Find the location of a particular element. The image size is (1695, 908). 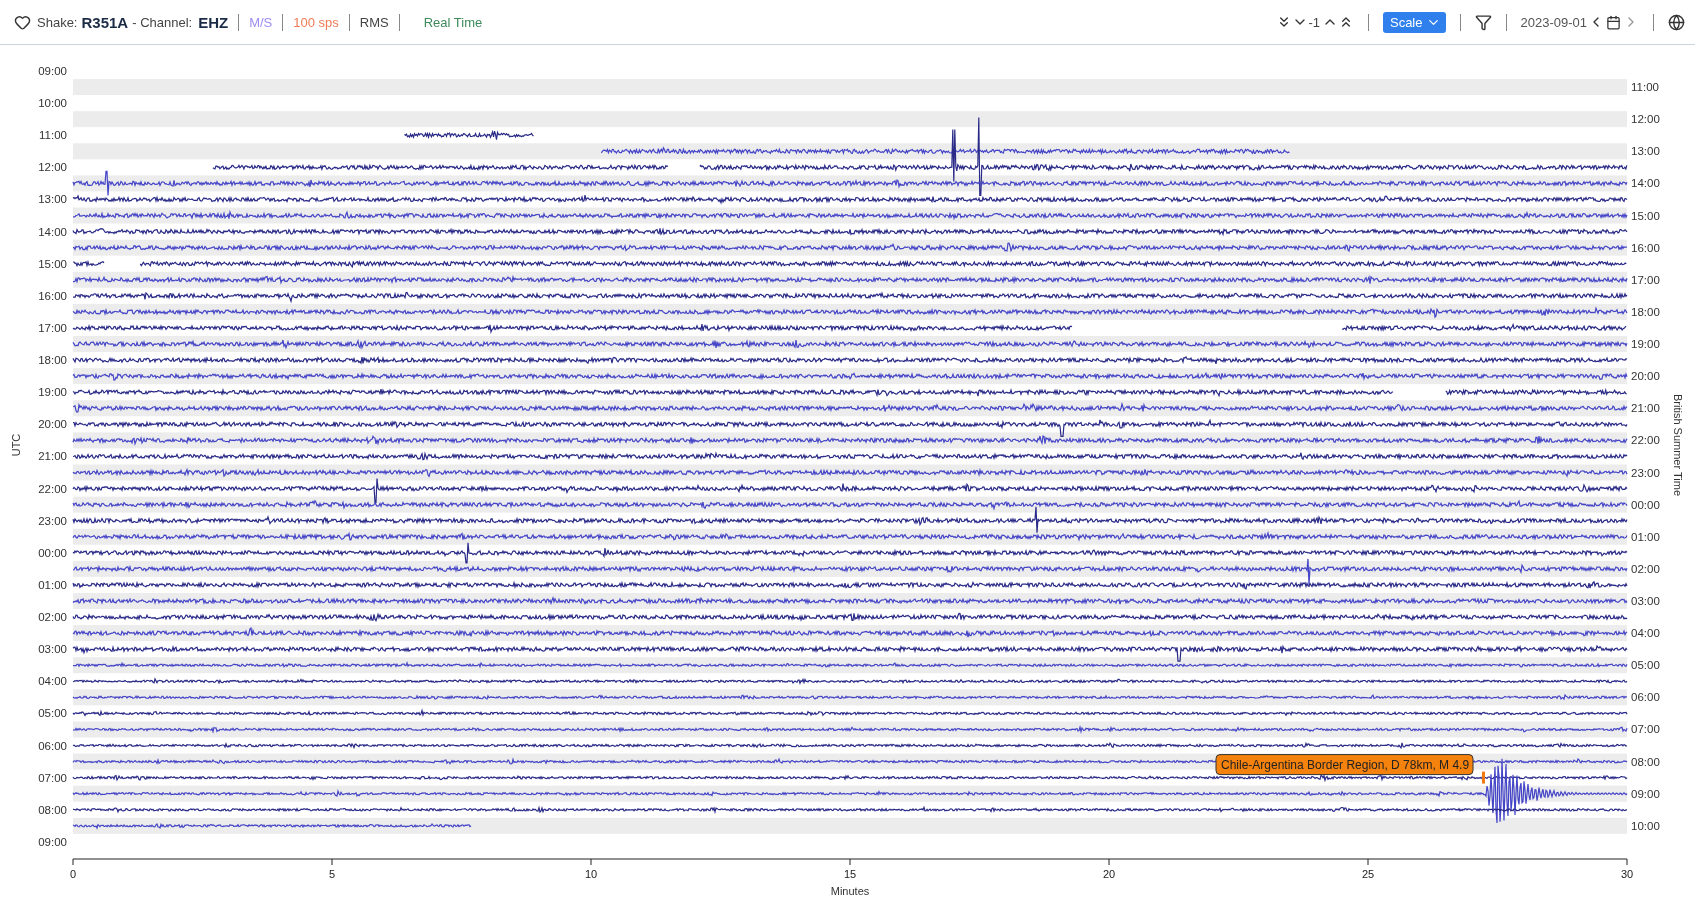

local-hour-label: 00:00 is located at coordinates (1645, 504).